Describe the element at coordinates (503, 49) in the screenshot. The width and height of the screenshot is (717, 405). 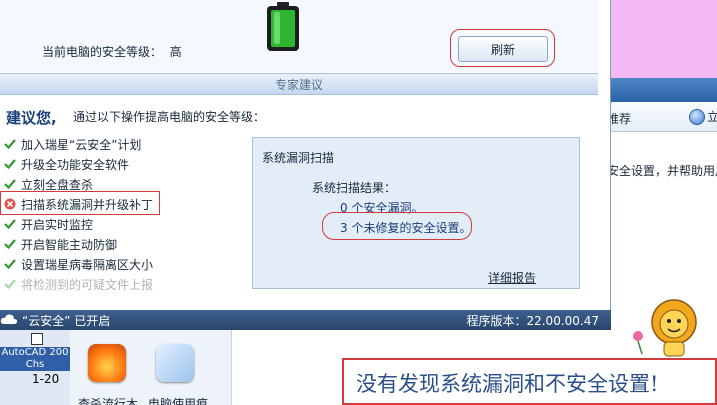
I see `refresh-button: 刷新` at that location.